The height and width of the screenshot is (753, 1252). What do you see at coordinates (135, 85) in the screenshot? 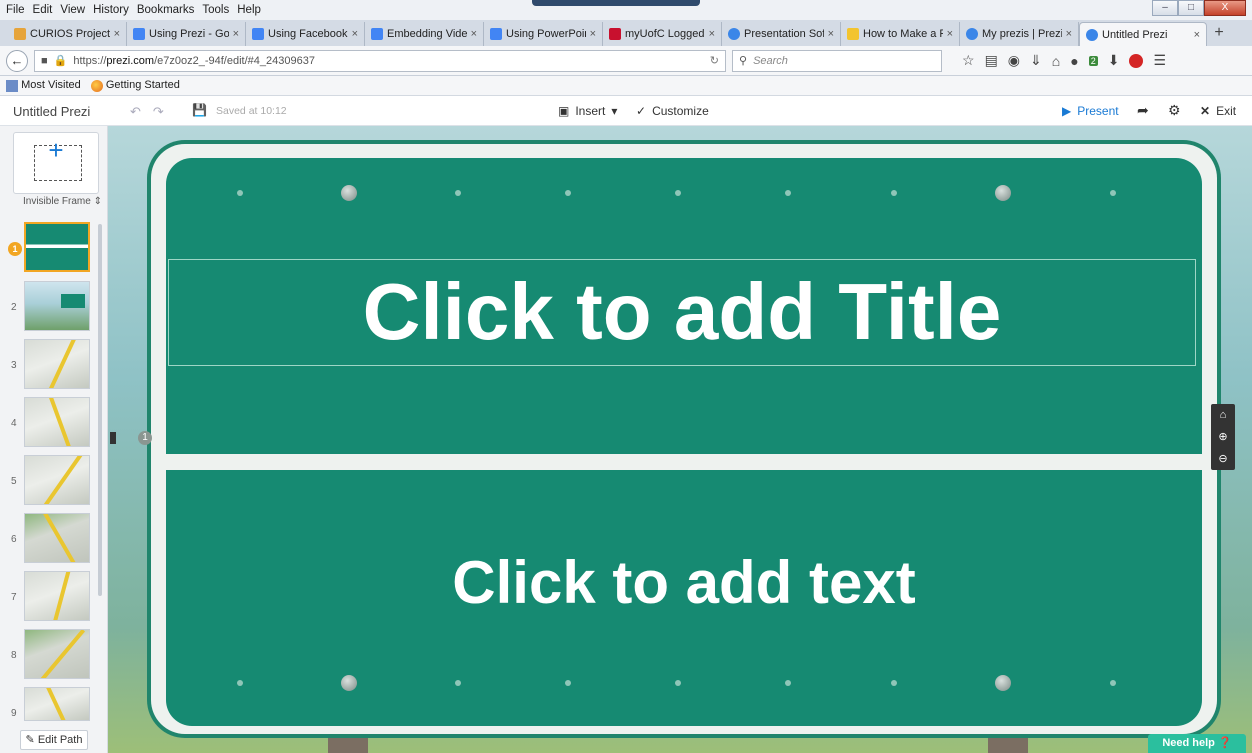
I see `bookmark-getting-started: Getting Started` at bounding box center [135, 85].